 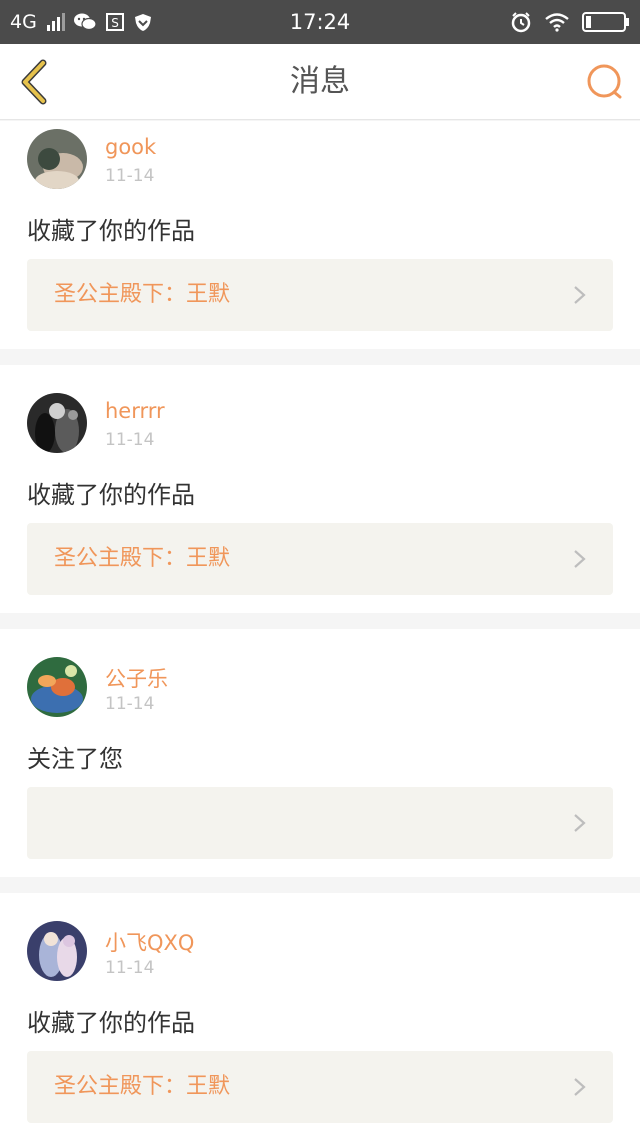 I want to click on status-bar: 4G S 17:24, so click(x=320, y=22).